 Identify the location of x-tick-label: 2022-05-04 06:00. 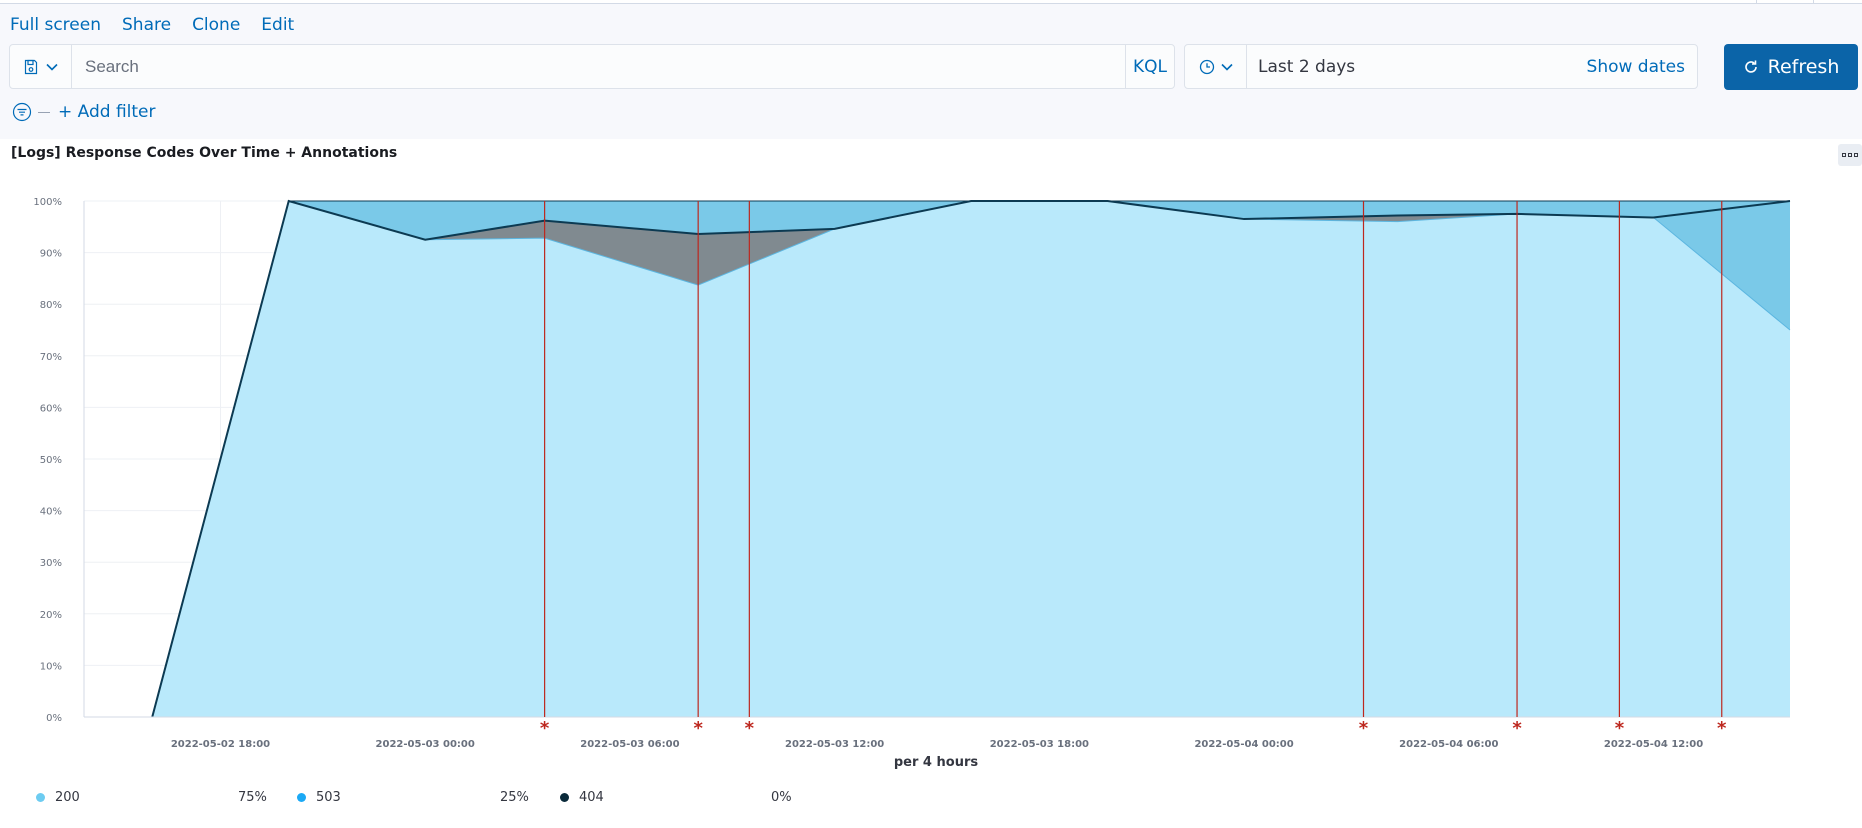
(1448, 744).